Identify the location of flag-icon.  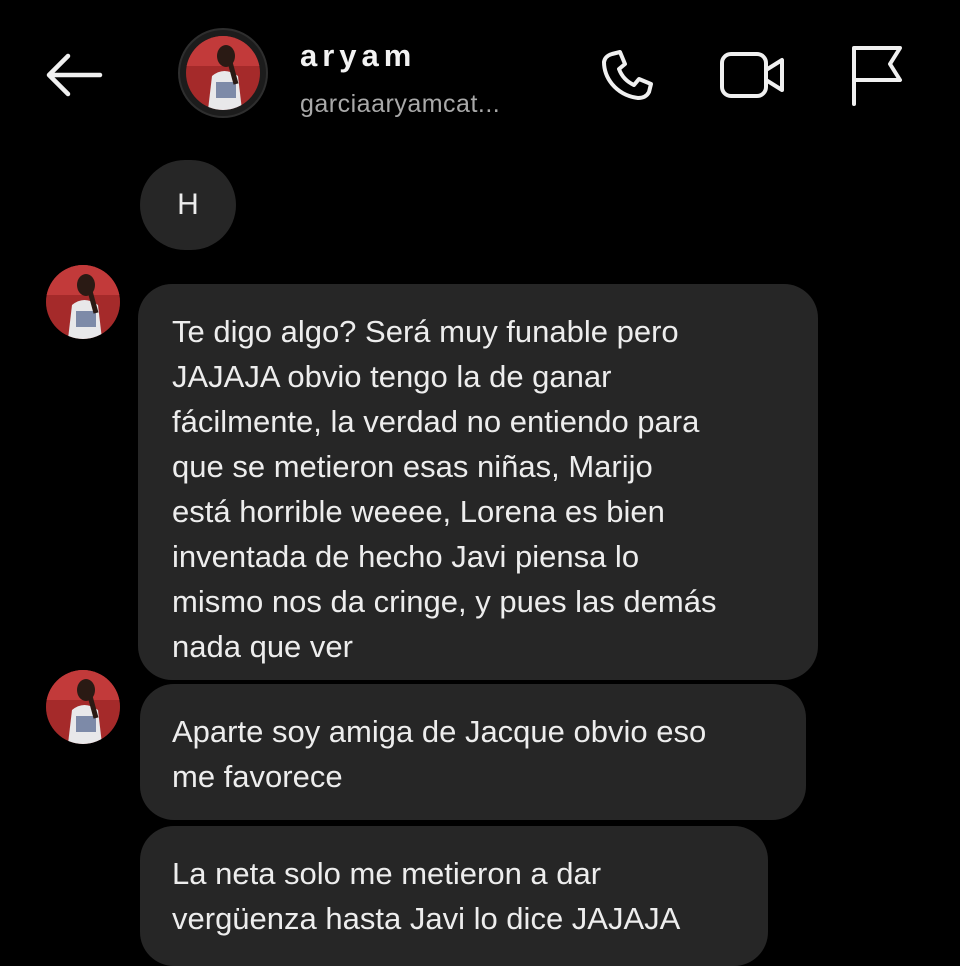
(877, 76).